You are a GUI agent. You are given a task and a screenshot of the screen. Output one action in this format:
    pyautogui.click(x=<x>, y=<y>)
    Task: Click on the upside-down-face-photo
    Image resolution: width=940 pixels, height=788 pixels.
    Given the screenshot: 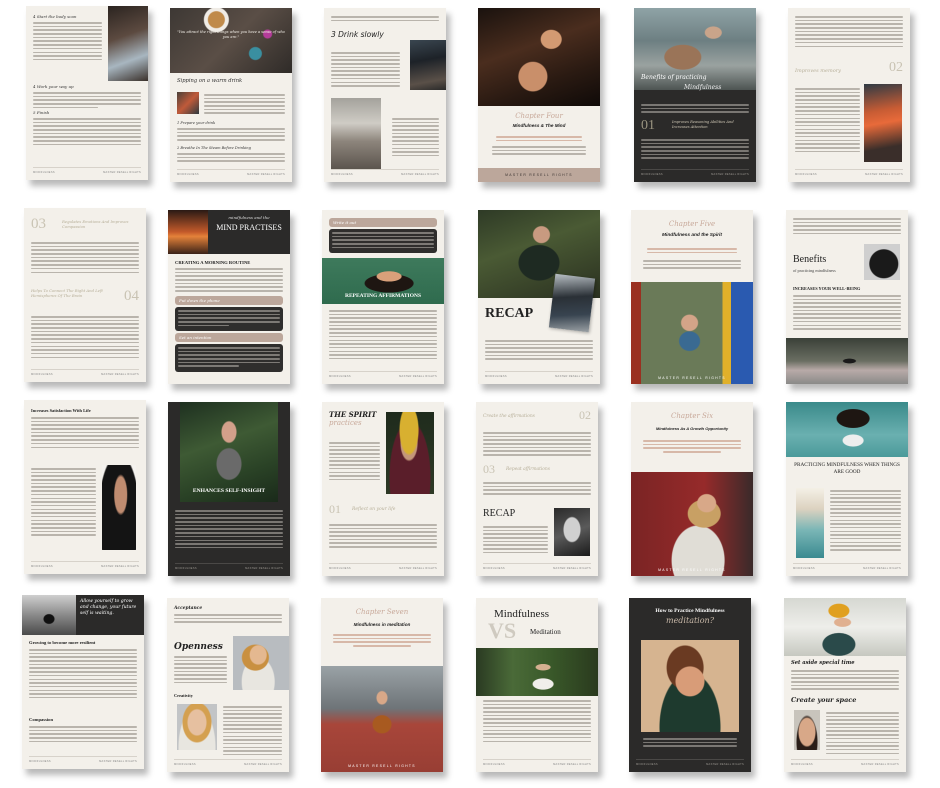 What is the action you would take?
    pyautogui.click(x=807, y=730)
    